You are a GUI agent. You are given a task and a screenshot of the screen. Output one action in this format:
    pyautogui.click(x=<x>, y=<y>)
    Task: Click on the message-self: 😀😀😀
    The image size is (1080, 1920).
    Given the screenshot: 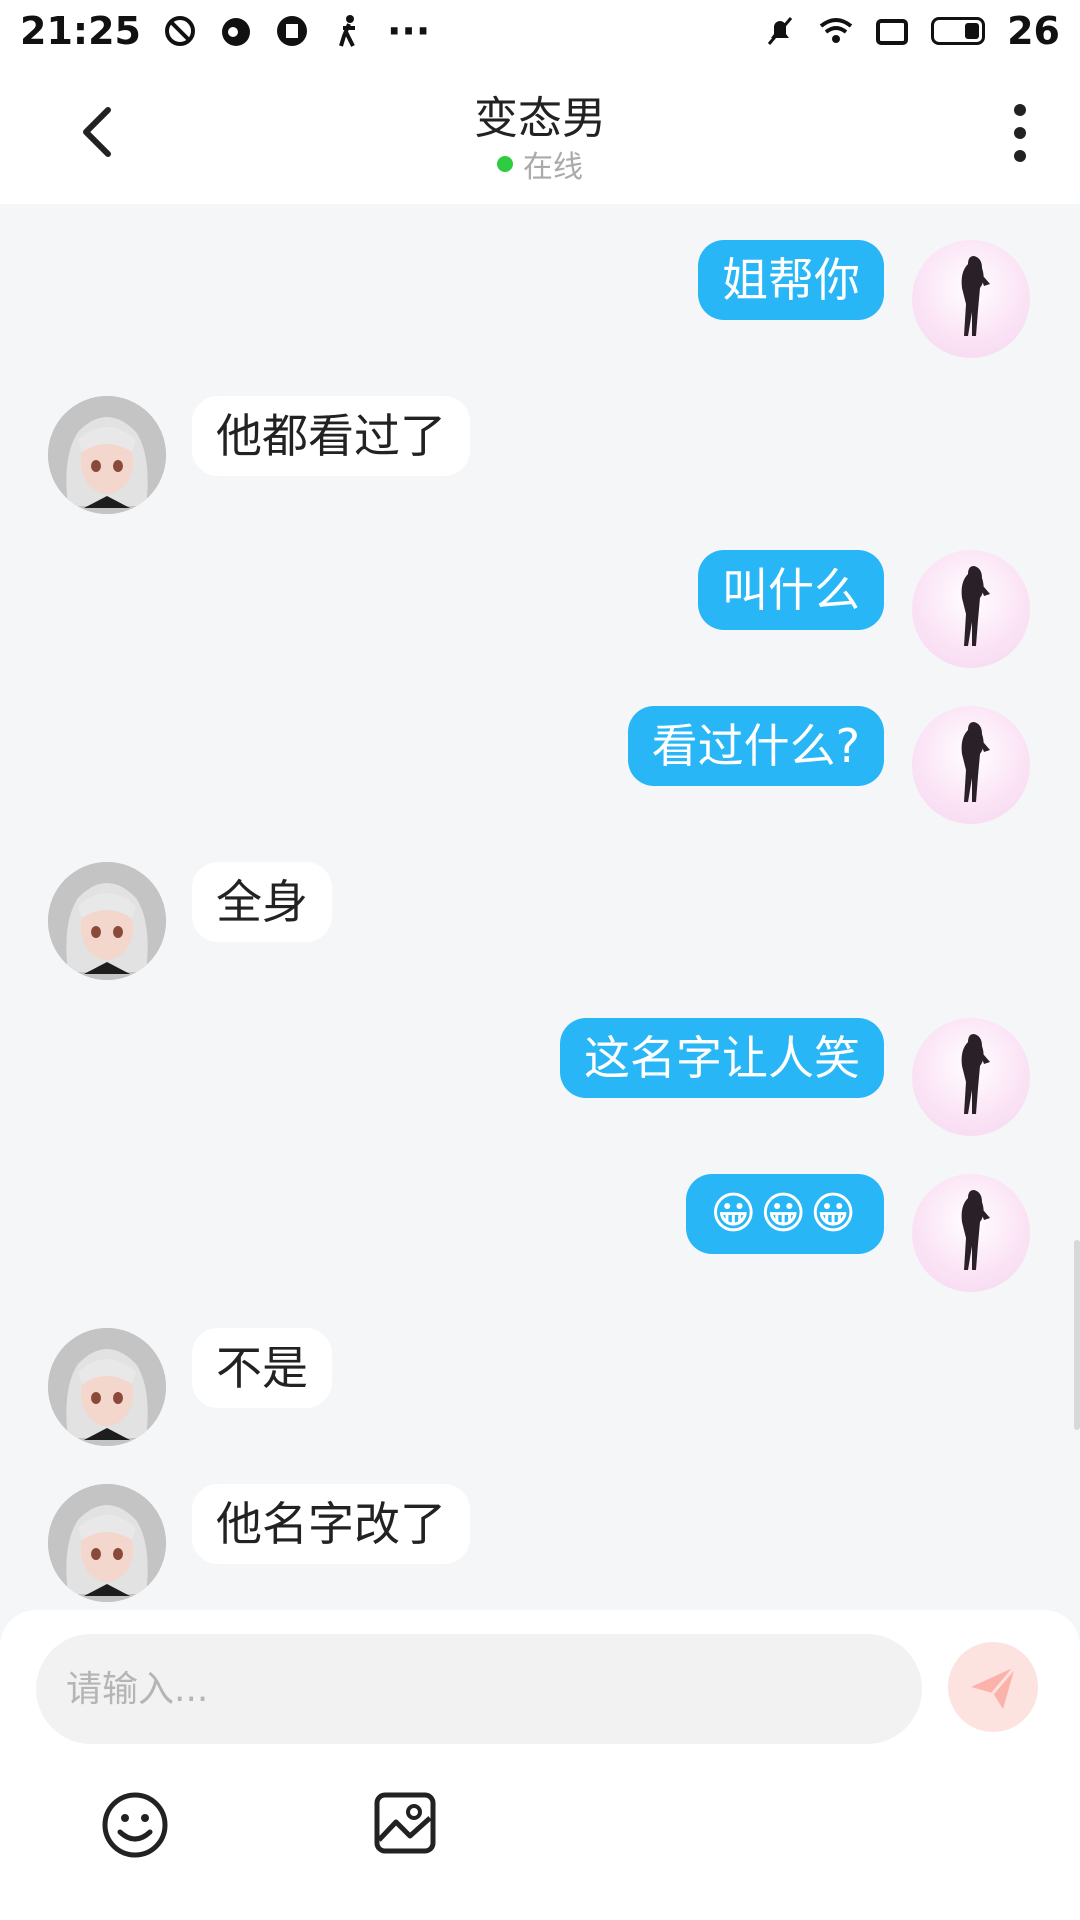 What is the action you would take?
    pyautogui.click(x=785, y=1214)
    